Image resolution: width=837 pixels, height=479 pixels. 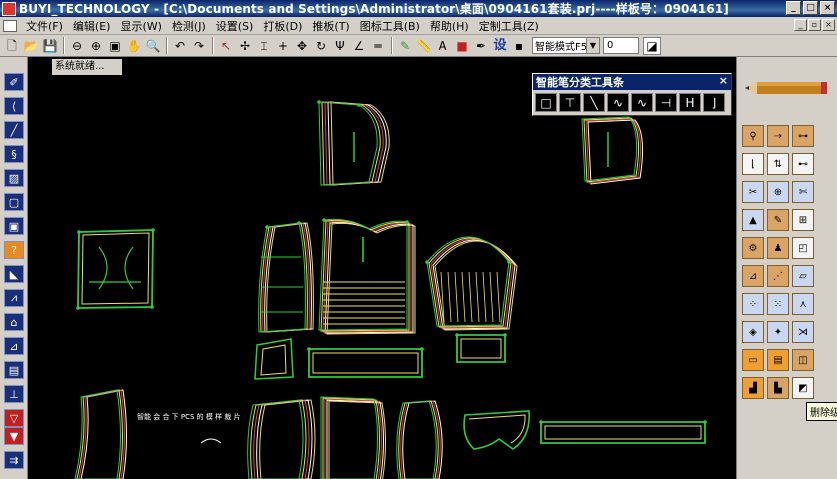 What do you see at coordinates (803, 388) in the screenshot?
I see `tool-29-icon: ◩` at bounding box center [803, 388].